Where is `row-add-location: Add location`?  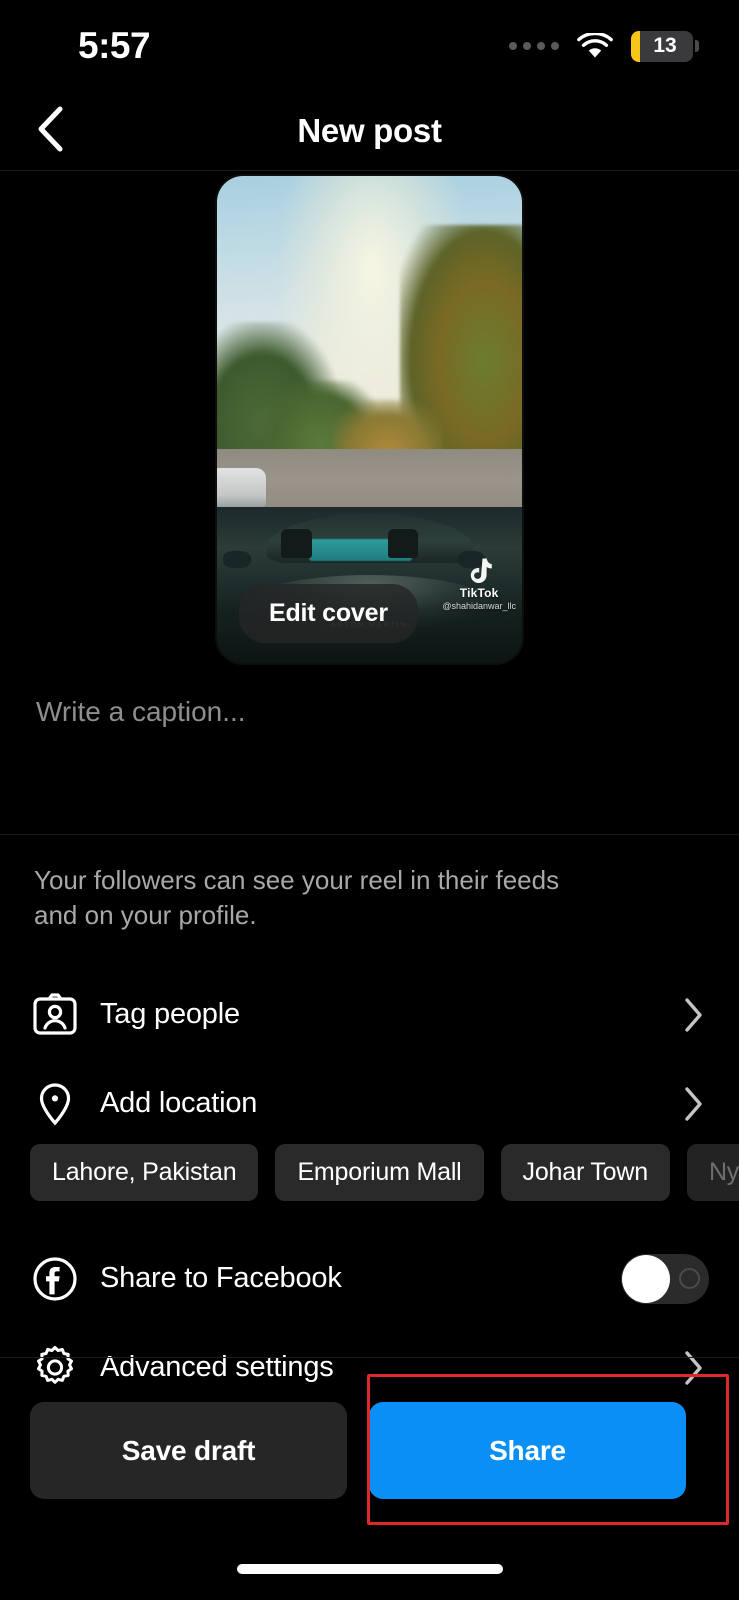
row-add-location: Add location is located at coordinates (369, 1103).